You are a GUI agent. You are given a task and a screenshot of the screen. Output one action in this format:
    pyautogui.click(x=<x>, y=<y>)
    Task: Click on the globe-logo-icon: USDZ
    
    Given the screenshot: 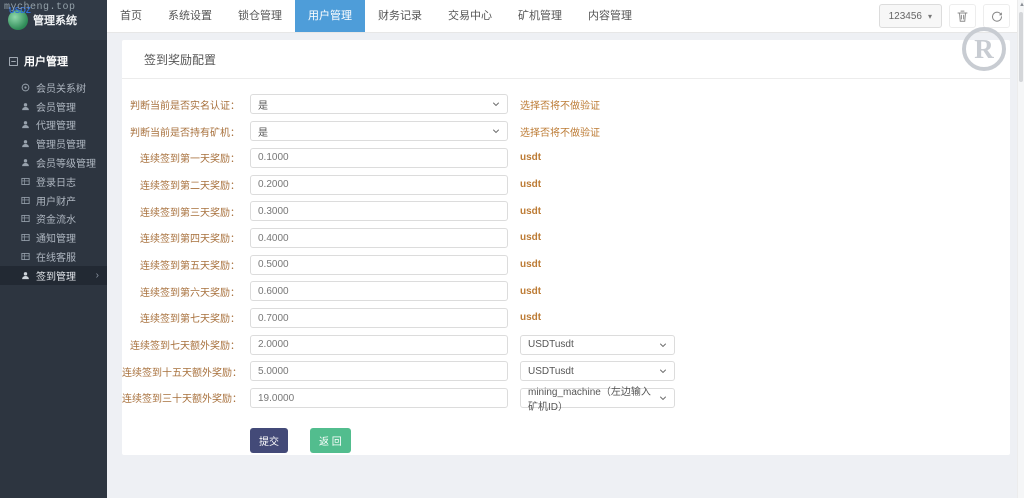 What is the action you would take?
    pyautogui.click(x=19, y=18)
    